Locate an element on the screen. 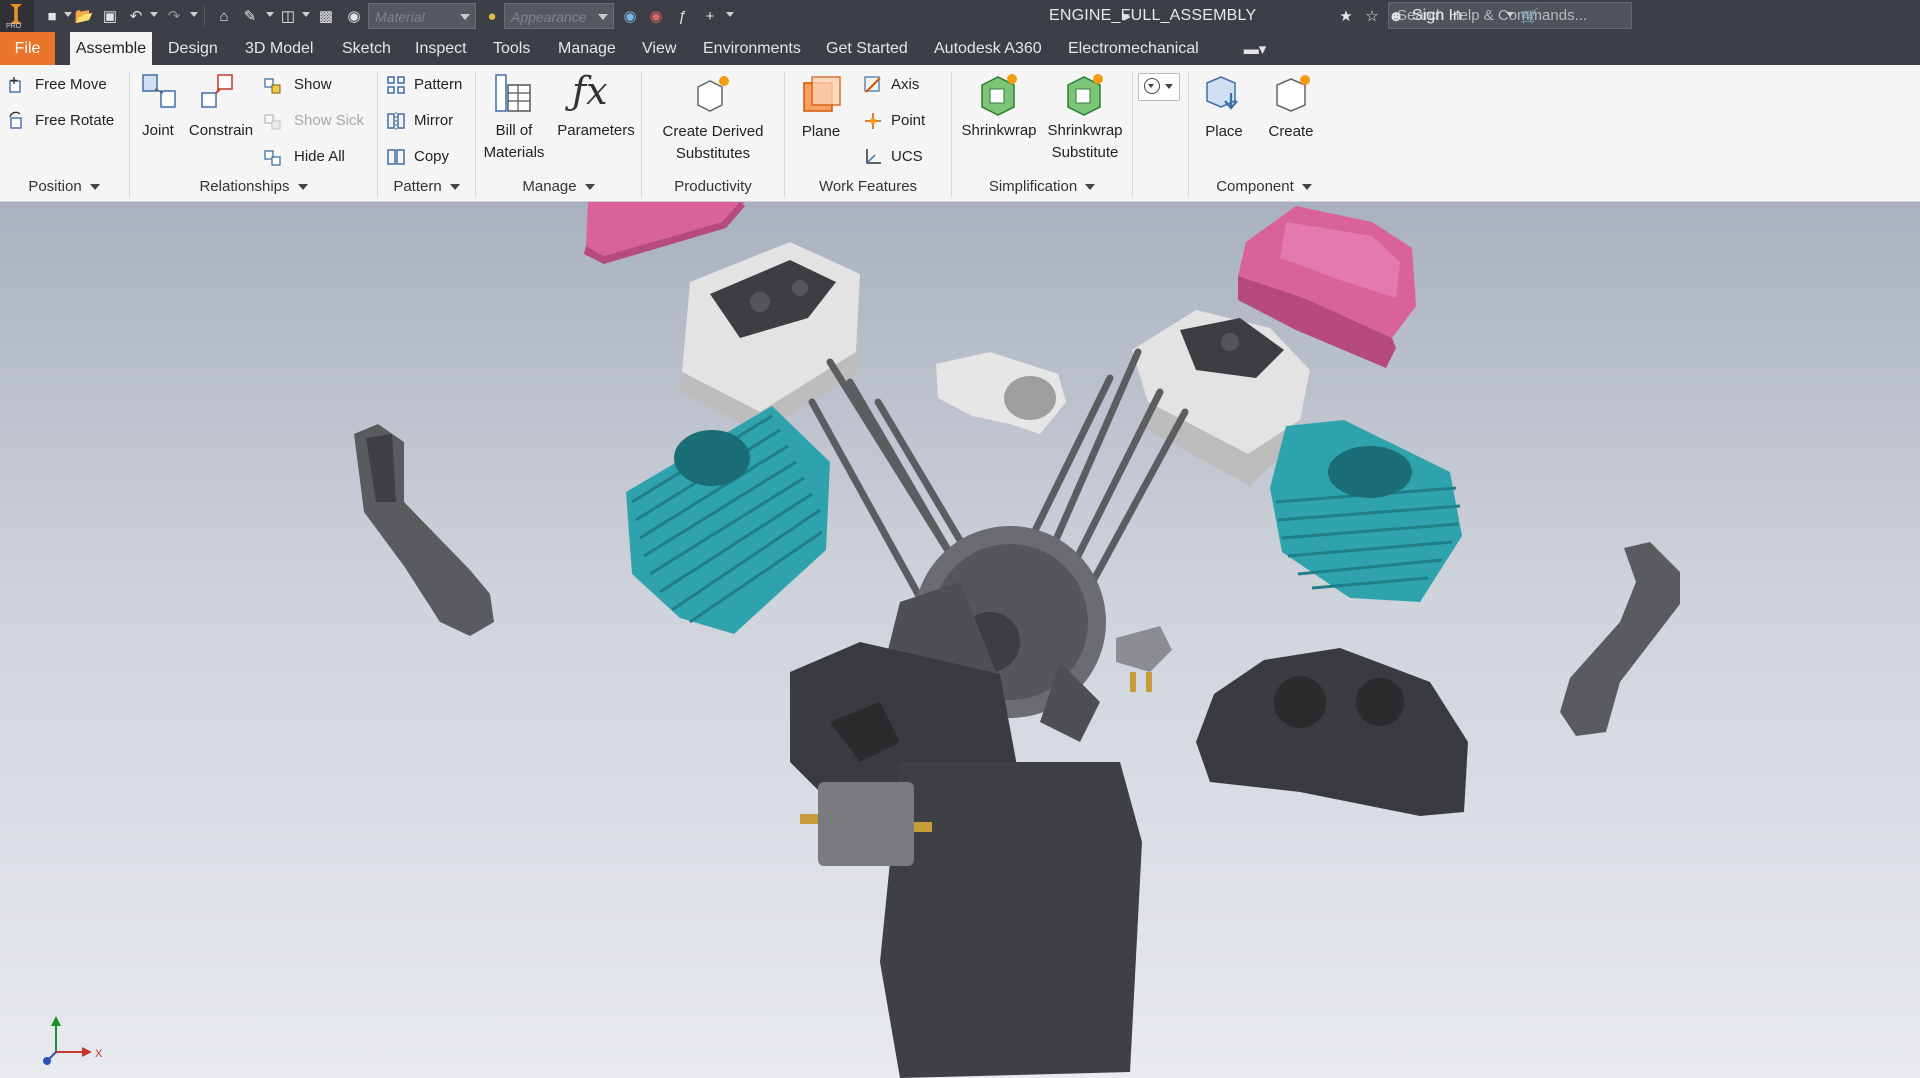  tab-assemble: Assemble is located at coordinates (111, 48).